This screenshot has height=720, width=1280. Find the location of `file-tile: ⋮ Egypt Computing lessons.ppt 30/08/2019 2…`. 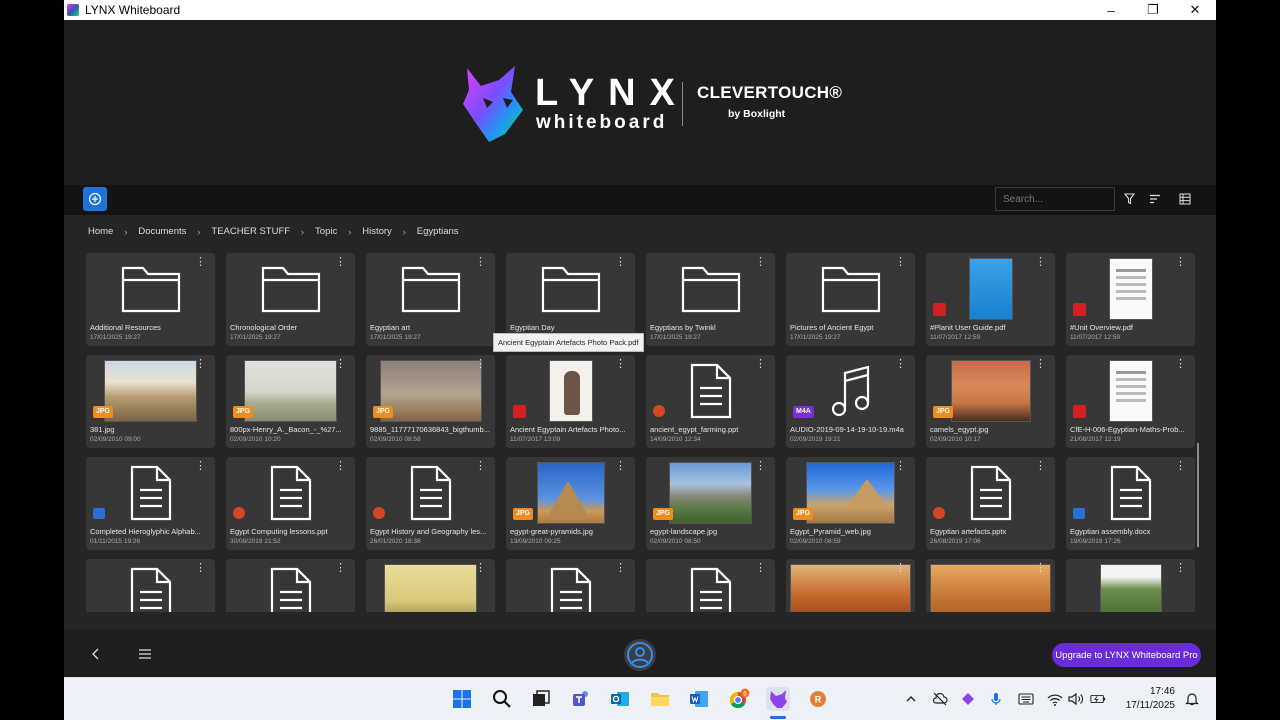

file-tile: ⋮ Egypt Computing lessons.ppt 30/08/2019 2… is located at coordinates (290, 503).